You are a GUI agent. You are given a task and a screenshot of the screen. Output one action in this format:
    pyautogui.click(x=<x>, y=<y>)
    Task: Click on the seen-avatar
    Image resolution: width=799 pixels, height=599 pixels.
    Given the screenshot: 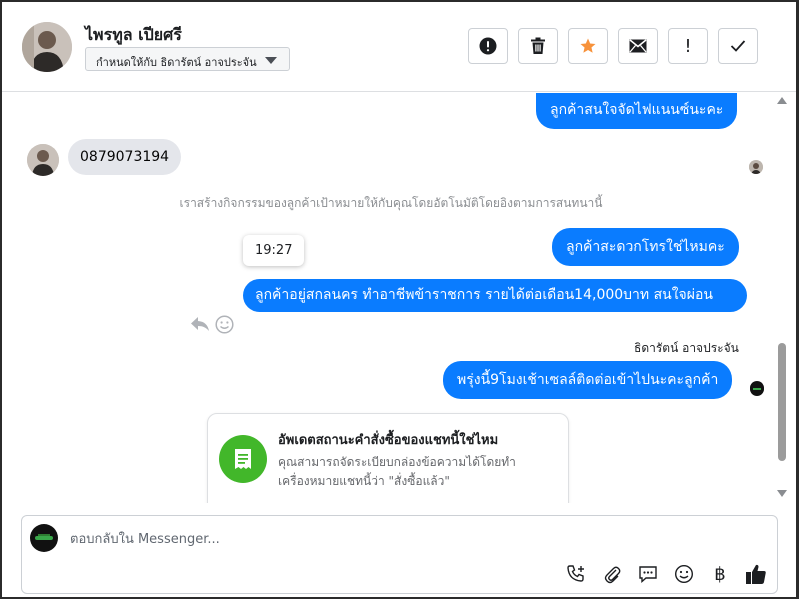 What is the action you would take?
    pyautogui.click(x=756, y=167)
    